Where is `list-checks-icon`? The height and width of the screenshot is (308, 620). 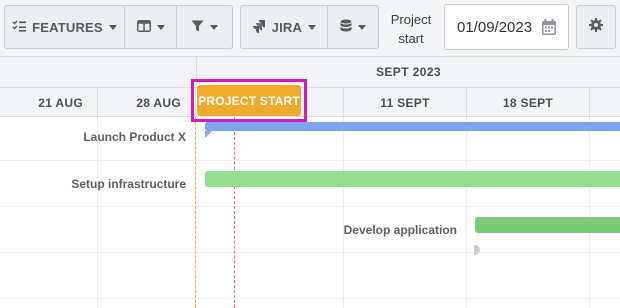
list-checks-icon is located at coordinates (19, 27).